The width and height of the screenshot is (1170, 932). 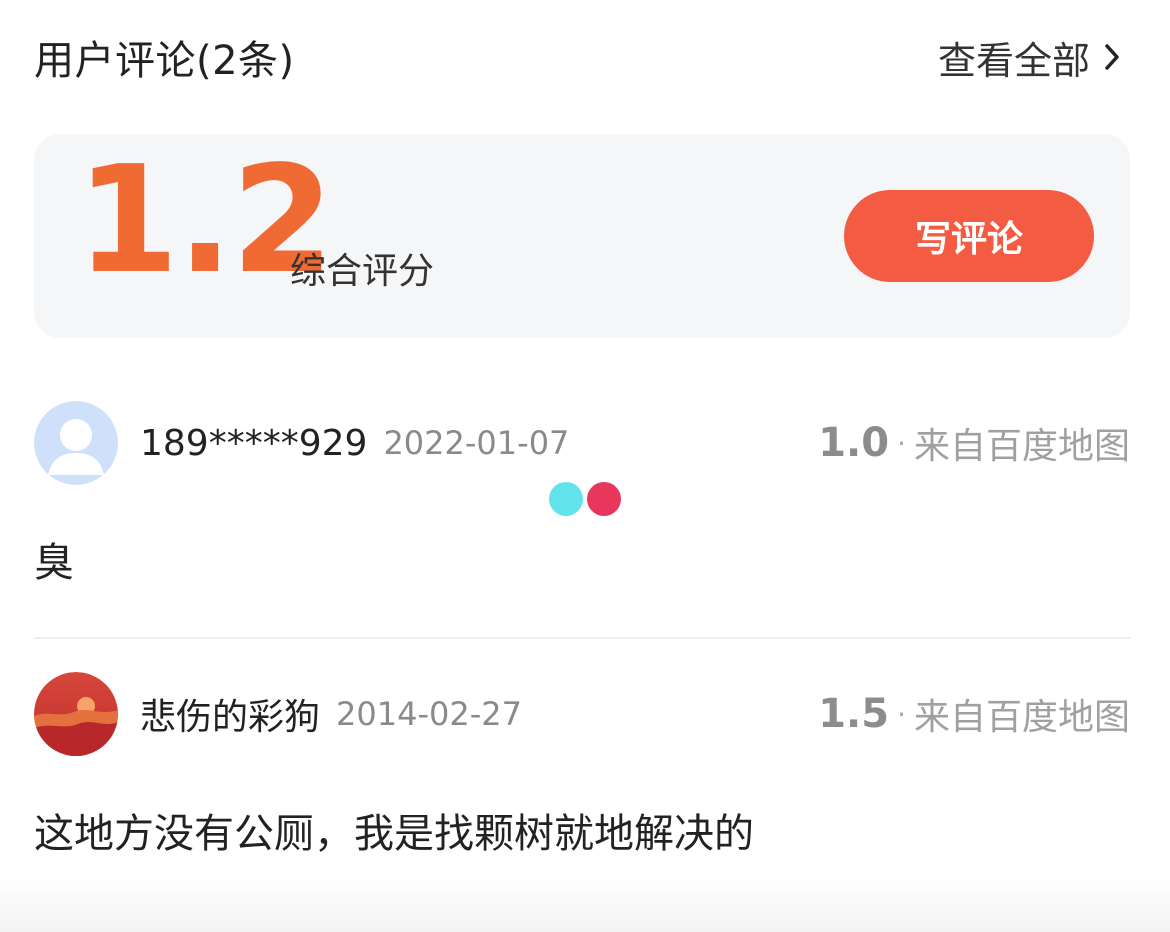 What do you see at coordinates (854, 714) in the screenshot?
I see `review-score: 1.5` at bounding box center [854, 714].